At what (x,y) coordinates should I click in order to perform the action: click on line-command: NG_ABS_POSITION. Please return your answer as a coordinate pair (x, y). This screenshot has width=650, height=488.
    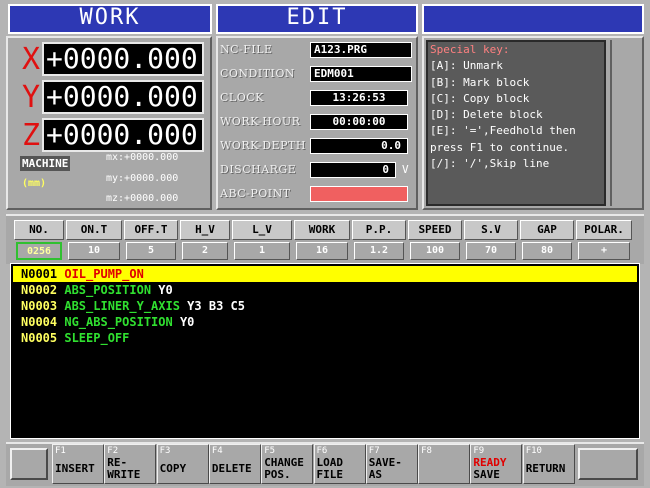
    Looking at the image, I should click on (118, 322).